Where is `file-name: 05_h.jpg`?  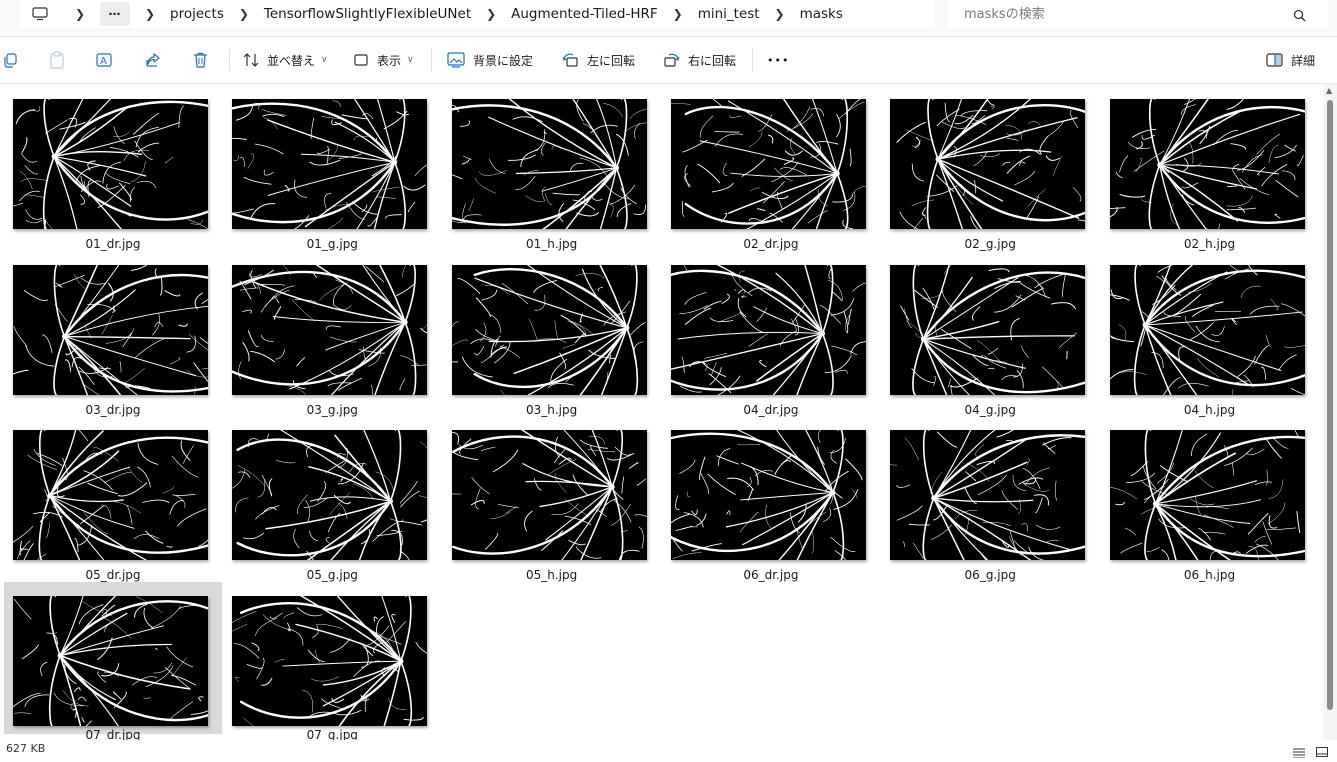
file-name: 05_h.jpg is located at coordinates (551, 575).